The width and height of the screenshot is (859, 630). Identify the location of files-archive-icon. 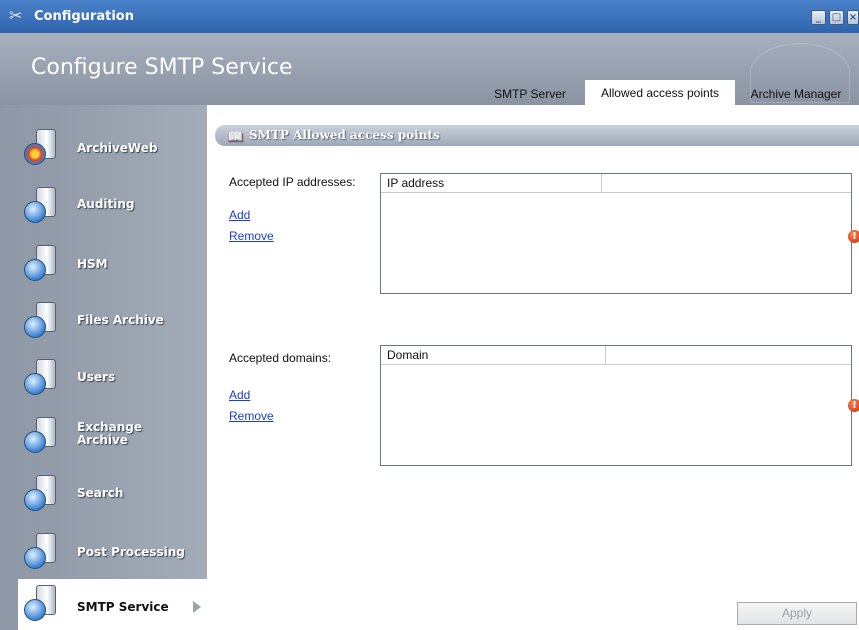
(42, 322).